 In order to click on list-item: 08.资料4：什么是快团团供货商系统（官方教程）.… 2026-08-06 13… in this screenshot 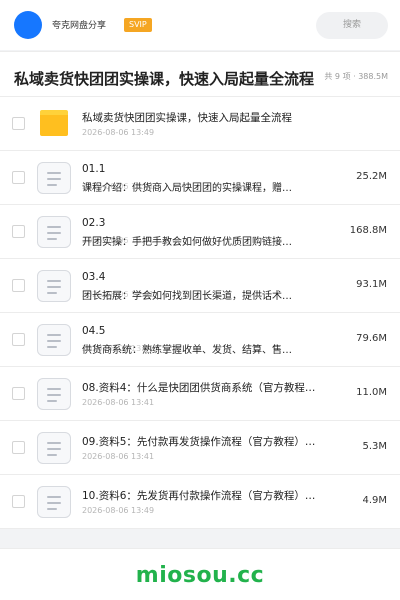, I will do `click(200, 394)`.